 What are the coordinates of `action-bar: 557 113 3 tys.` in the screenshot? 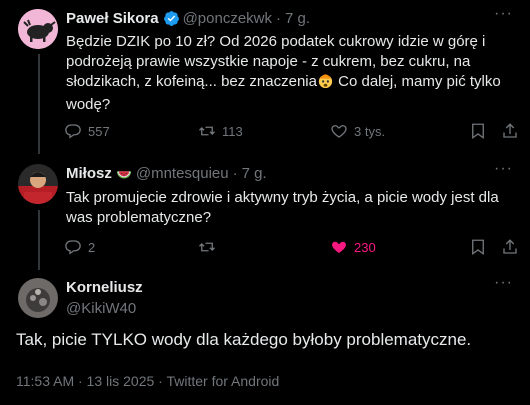 It's located at (294, 131).